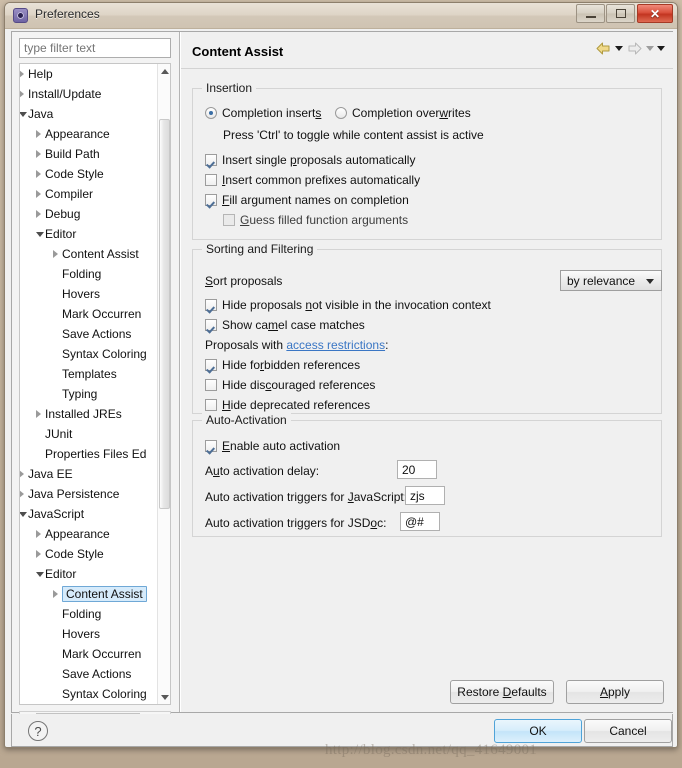 Image resolution: width=682 pixels, height=768 pixels. What do you see at coordinates (290, 385) in the screenshot?
I see `checkbox-hide-discouraged: Hide discouraged references` at bounding box center [290, 385].